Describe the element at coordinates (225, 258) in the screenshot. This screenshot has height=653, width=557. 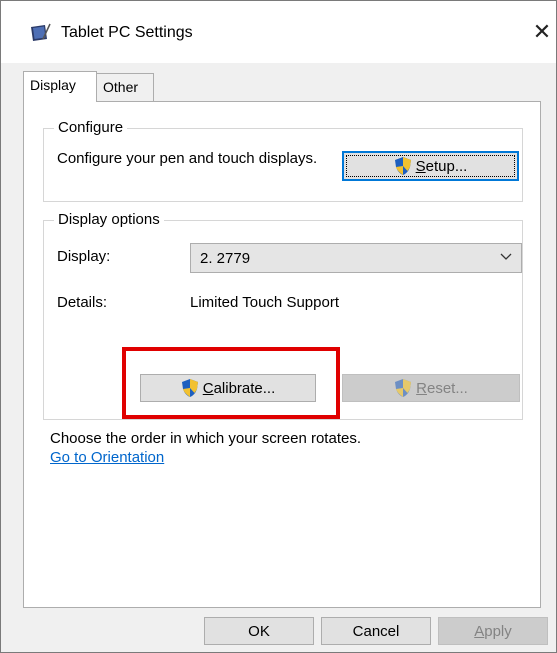
I see `display-select-value: 2. 2779` at that location.